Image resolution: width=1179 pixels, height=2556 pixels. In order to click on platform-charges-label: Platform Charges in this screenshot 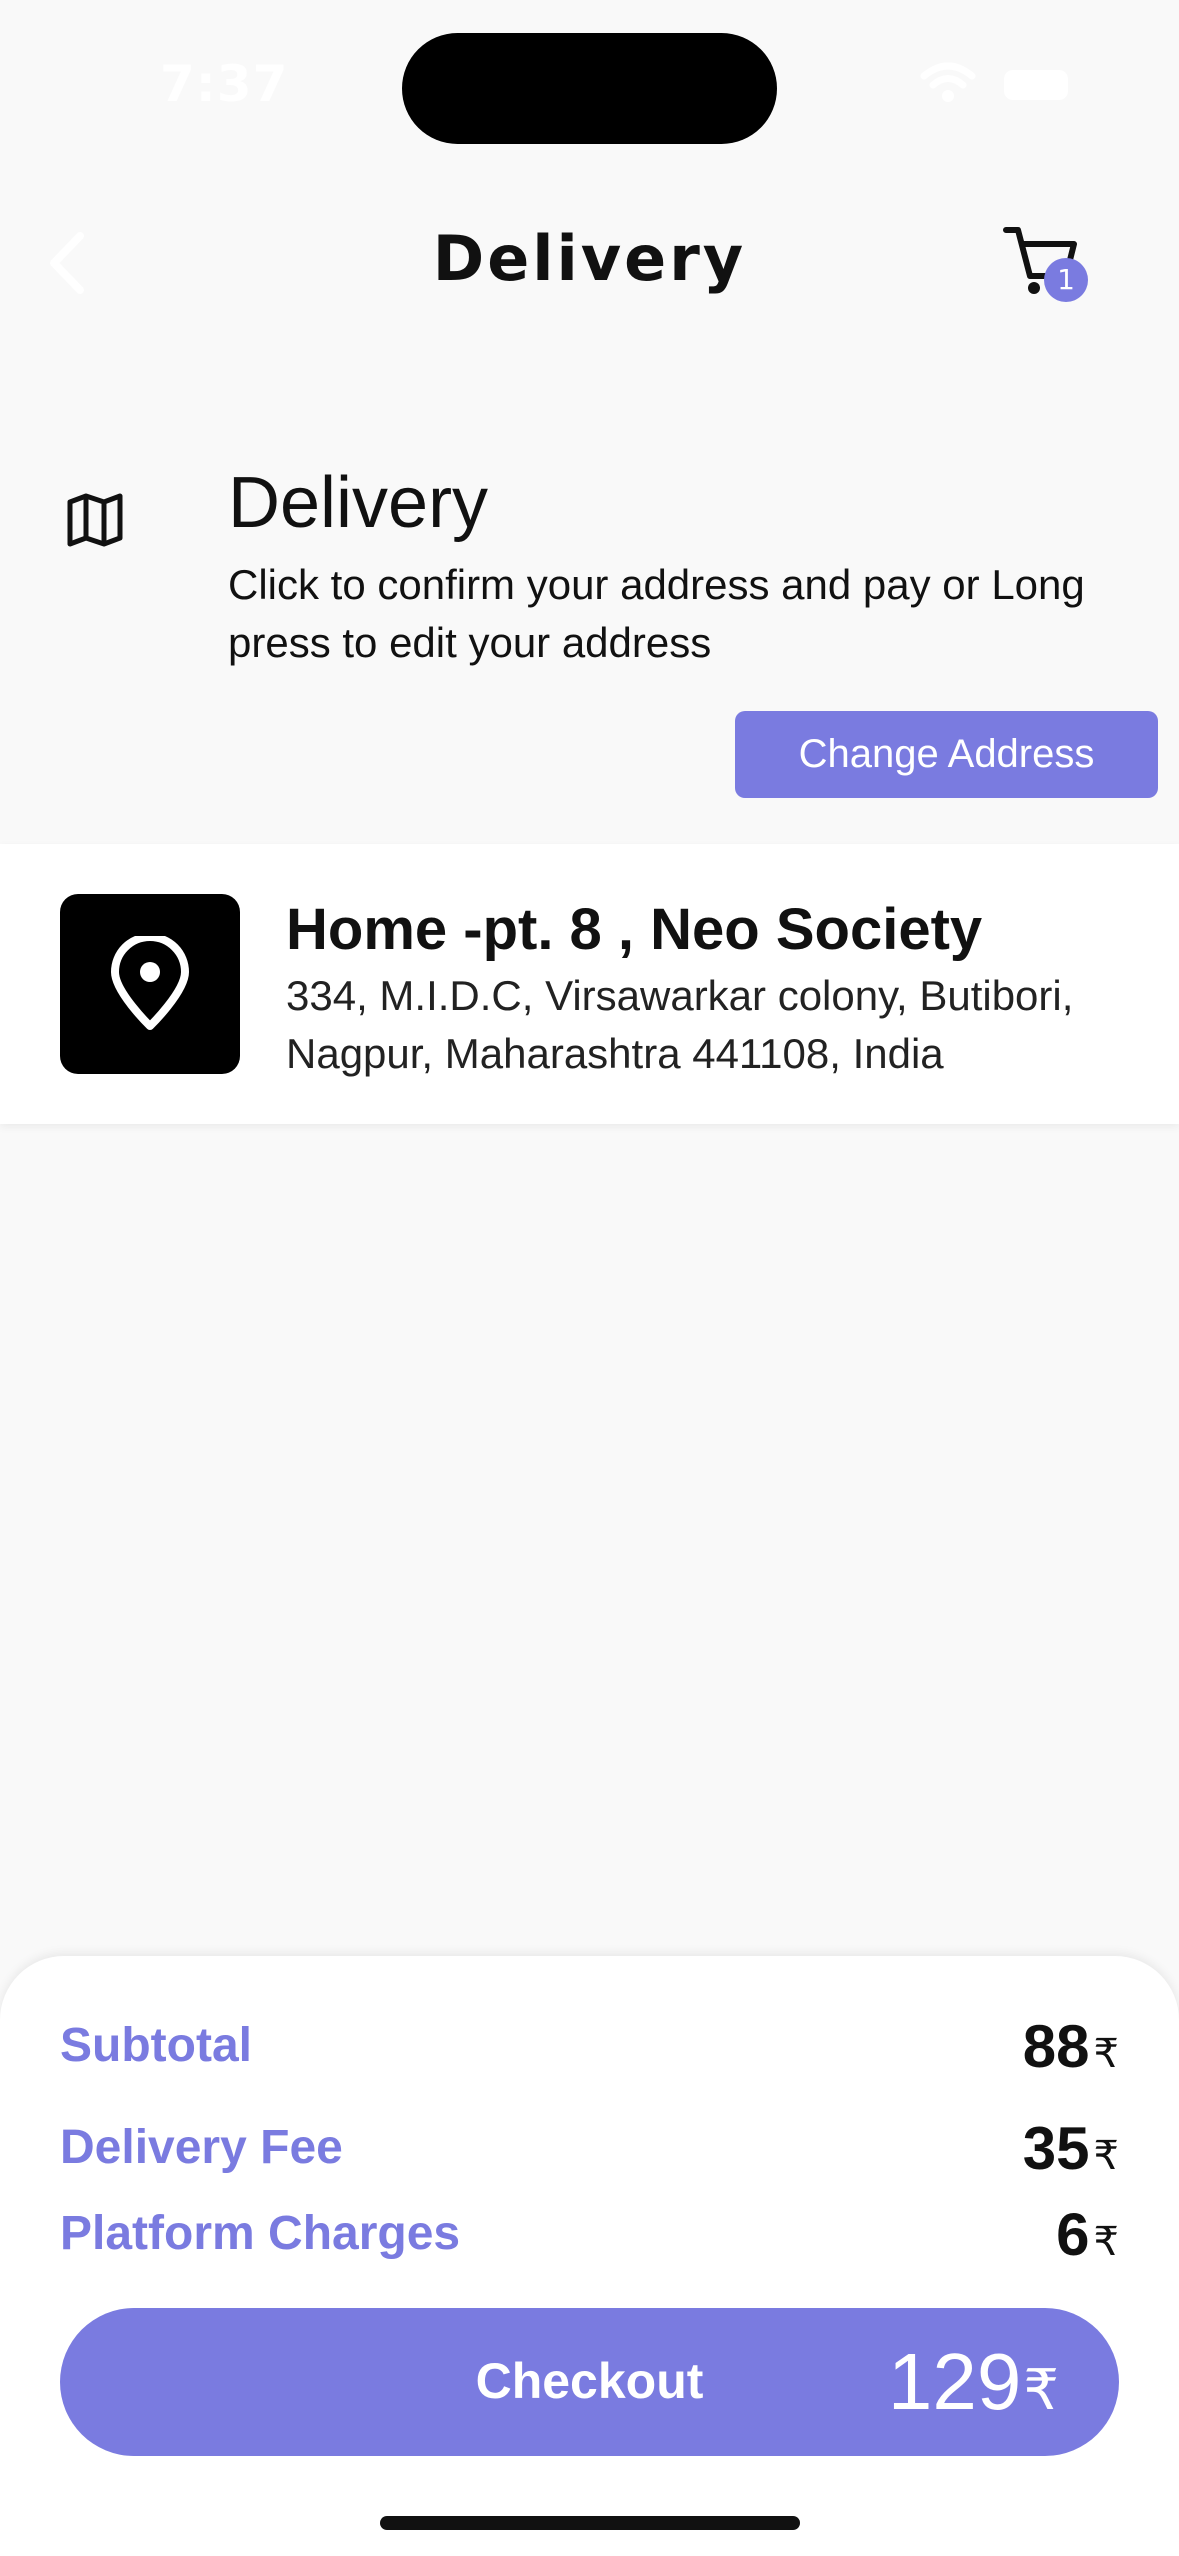, I will do `click(260, 2233)`.